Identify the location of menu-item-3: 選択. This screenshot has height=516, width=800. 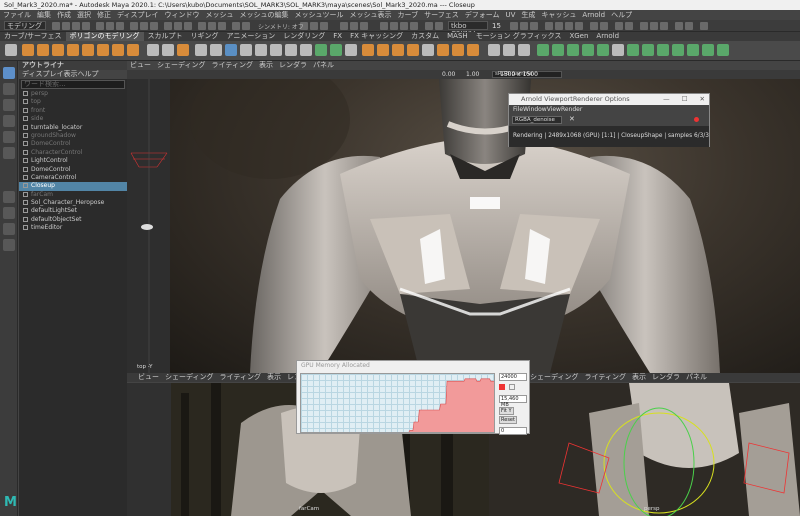
(84, 15).